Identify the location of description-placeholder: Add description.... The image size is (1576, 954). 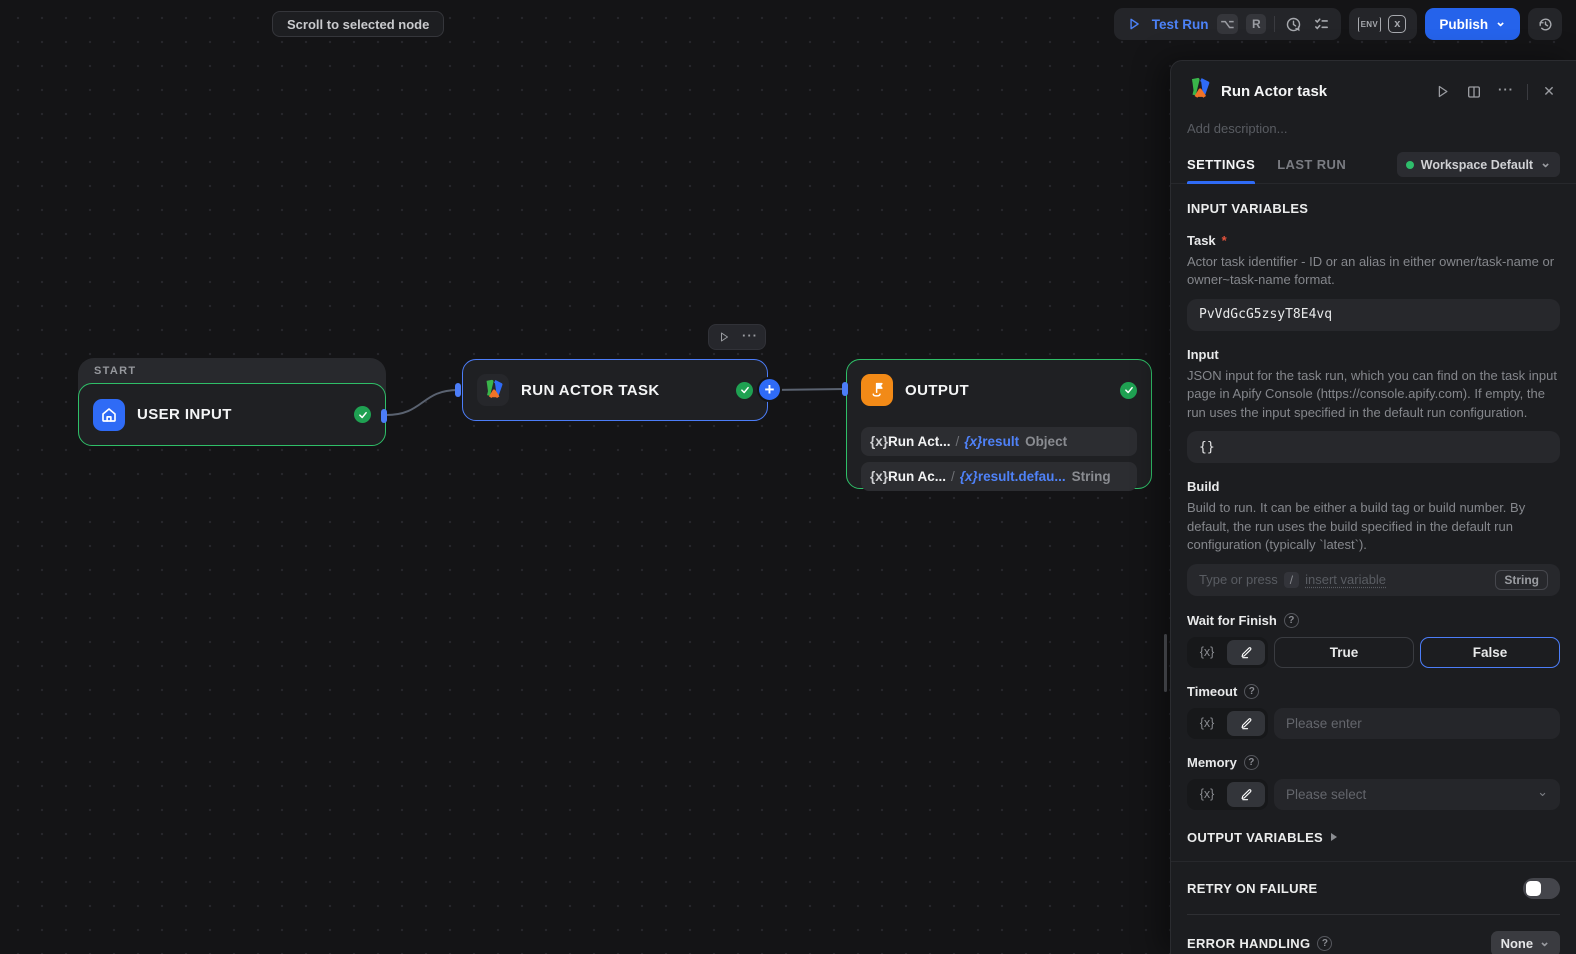
(1373, 121).